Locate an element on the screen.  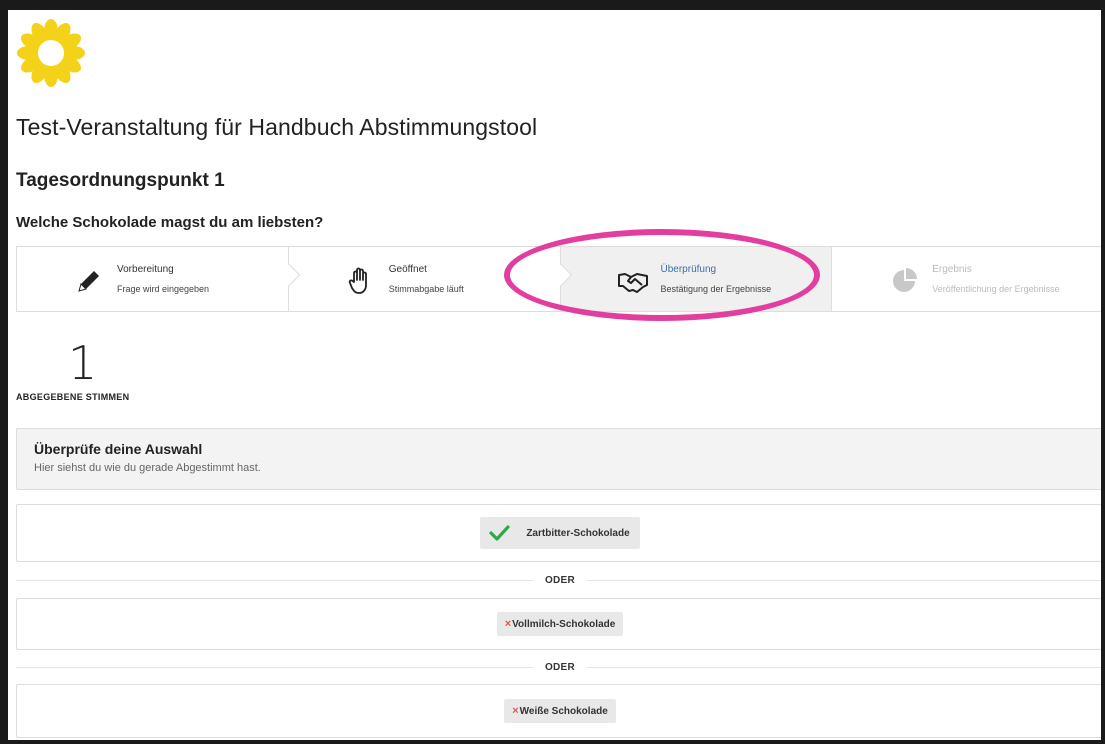
option-label: Vollmilch-Schokolade is located at coordinates (564, 624).